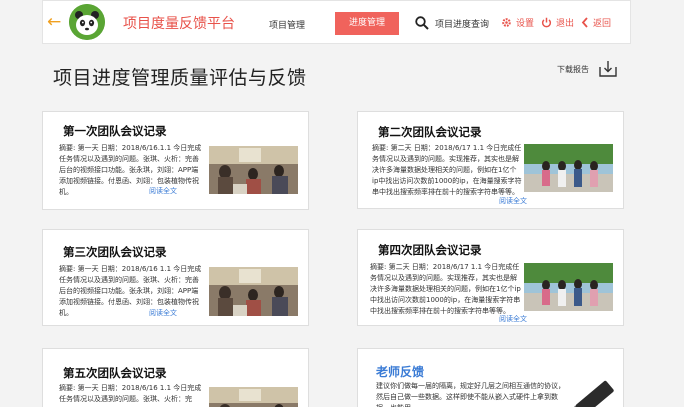  What do you see at coordinates (506, 22) in the screenshot?
I see `gear-icon` at bounding box center [506, 22].